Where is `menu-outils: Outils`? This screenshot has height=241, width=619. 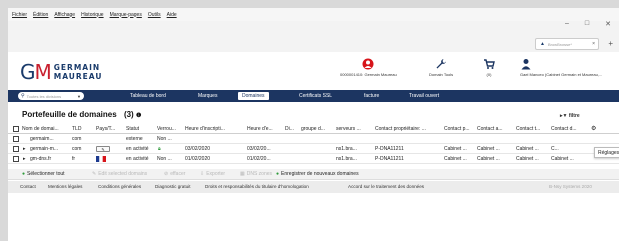 menu-outils: Outils is located at coordinates (154, 15).